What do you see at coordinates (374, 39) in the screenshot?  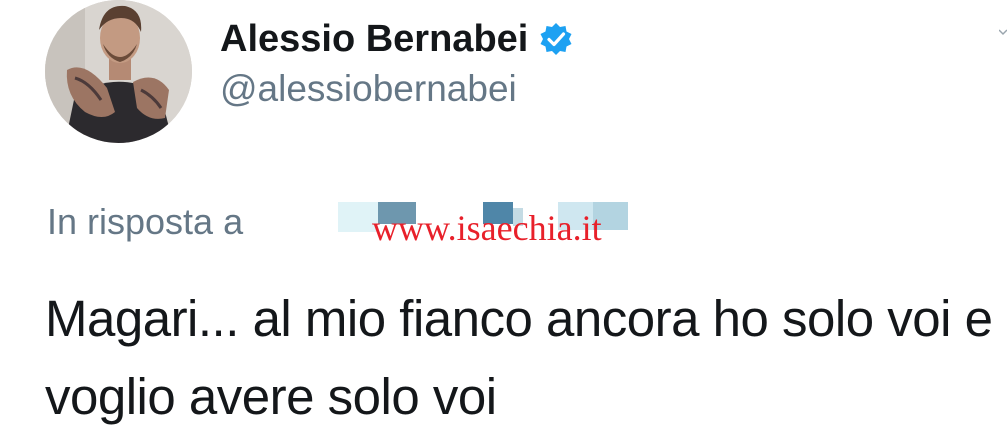 I see `author-display-name: Alessio Bernabei` at bounding box center [374, 39].